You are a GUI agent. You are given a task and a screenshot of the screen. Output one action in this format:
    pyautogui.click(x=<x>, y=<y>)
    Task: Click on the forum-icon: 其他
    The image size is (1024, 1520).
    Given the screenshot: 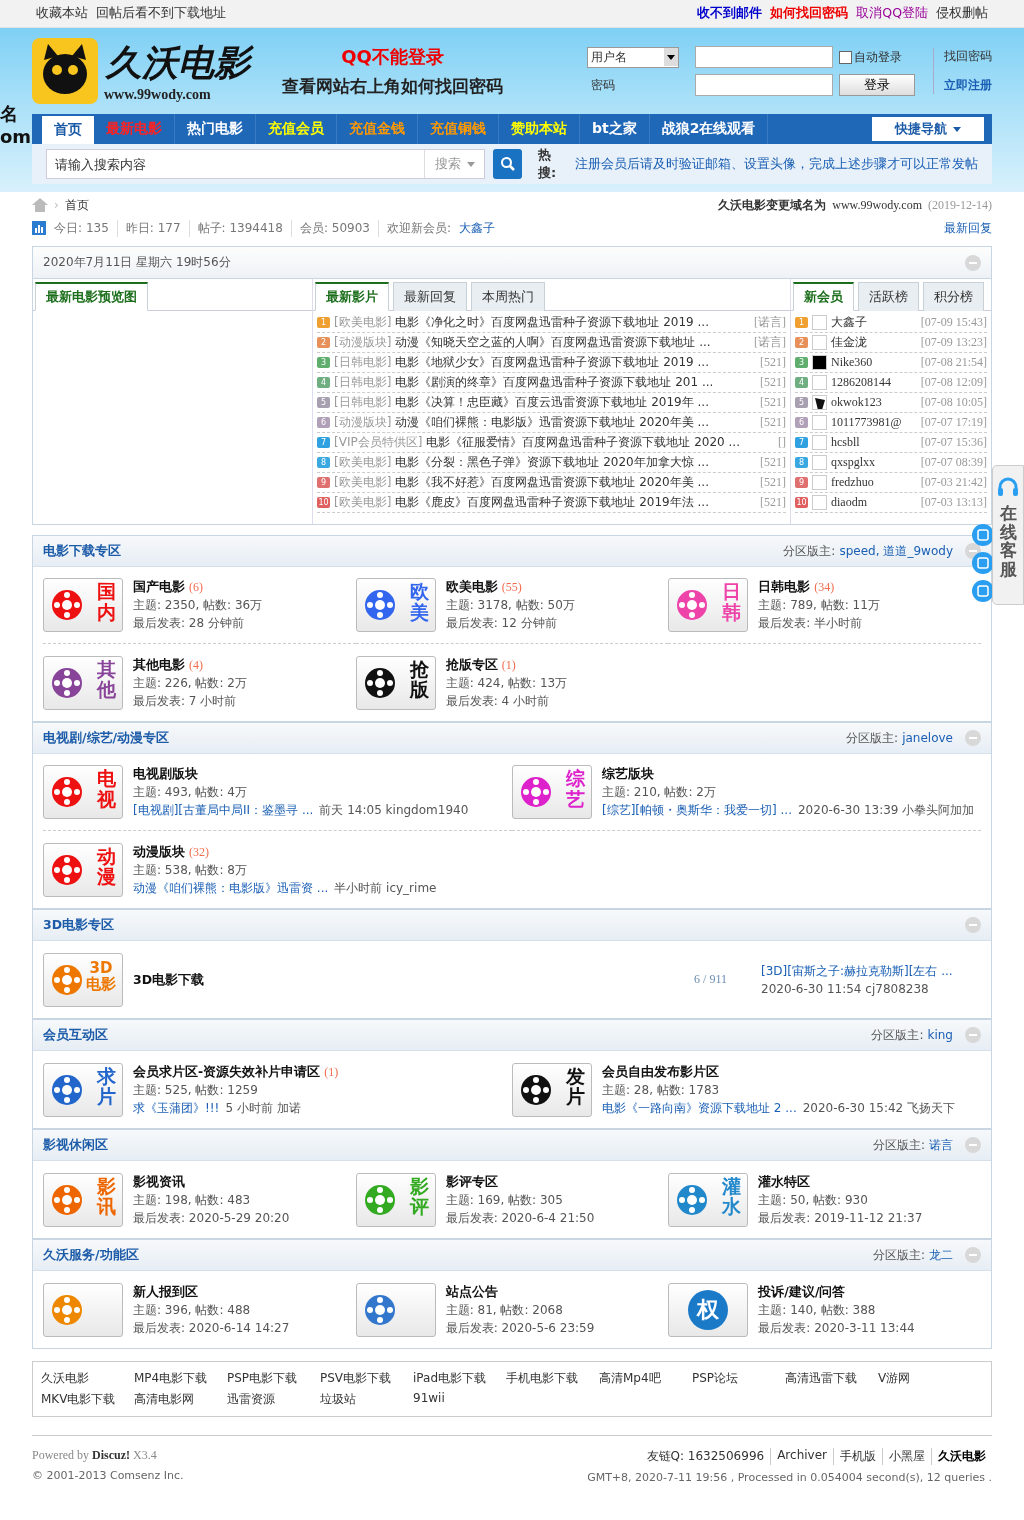 What is the action you would take?
    pyautogui.click(x=83, y=682)
    